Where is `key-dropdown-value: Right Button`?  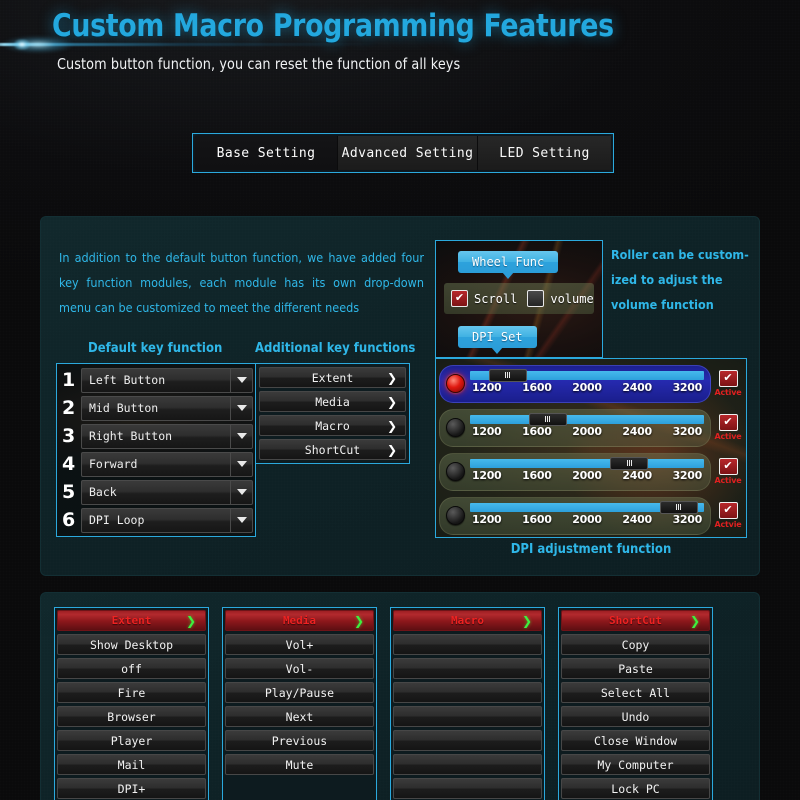 key-dropdown-value: Right Button is located at coordinates (131, 436).